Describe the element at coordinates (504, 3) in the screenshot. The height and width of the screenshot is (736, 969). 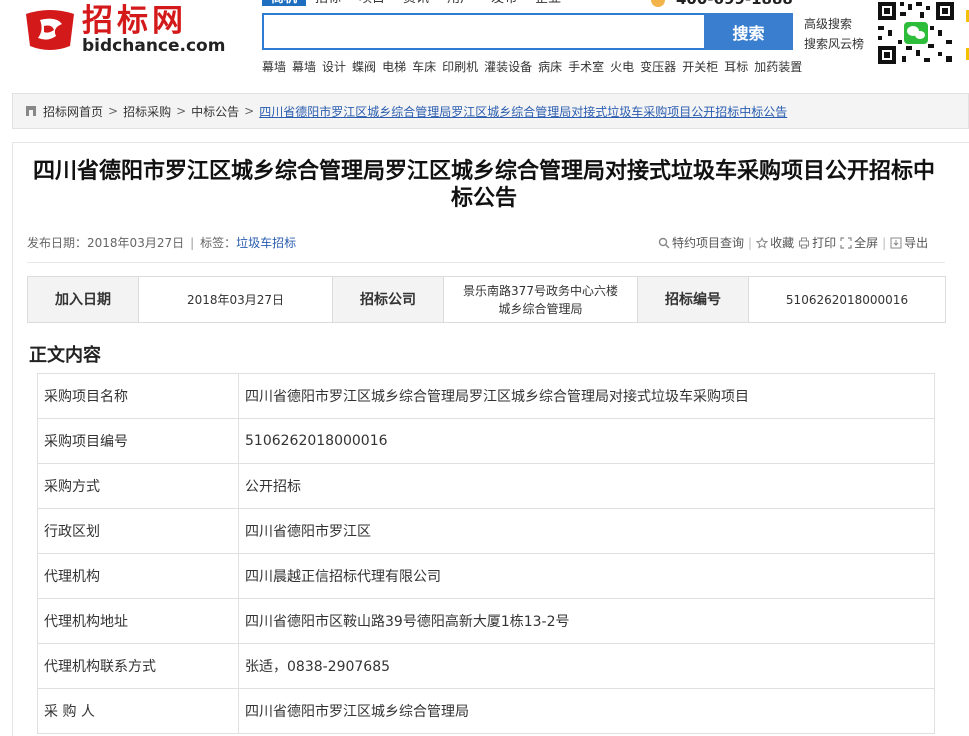
I see `tab-publish: 发布` at that location.